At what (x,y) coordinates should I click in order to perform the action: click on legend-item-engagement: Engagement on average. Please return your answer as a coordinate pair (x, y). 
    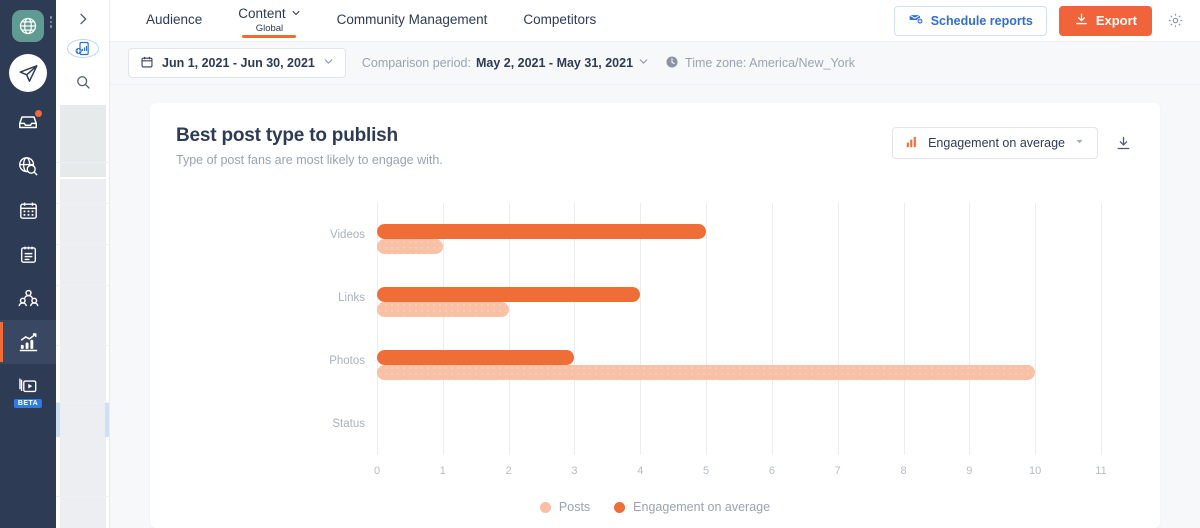
    Looking at the image, I should click on (692, 507).